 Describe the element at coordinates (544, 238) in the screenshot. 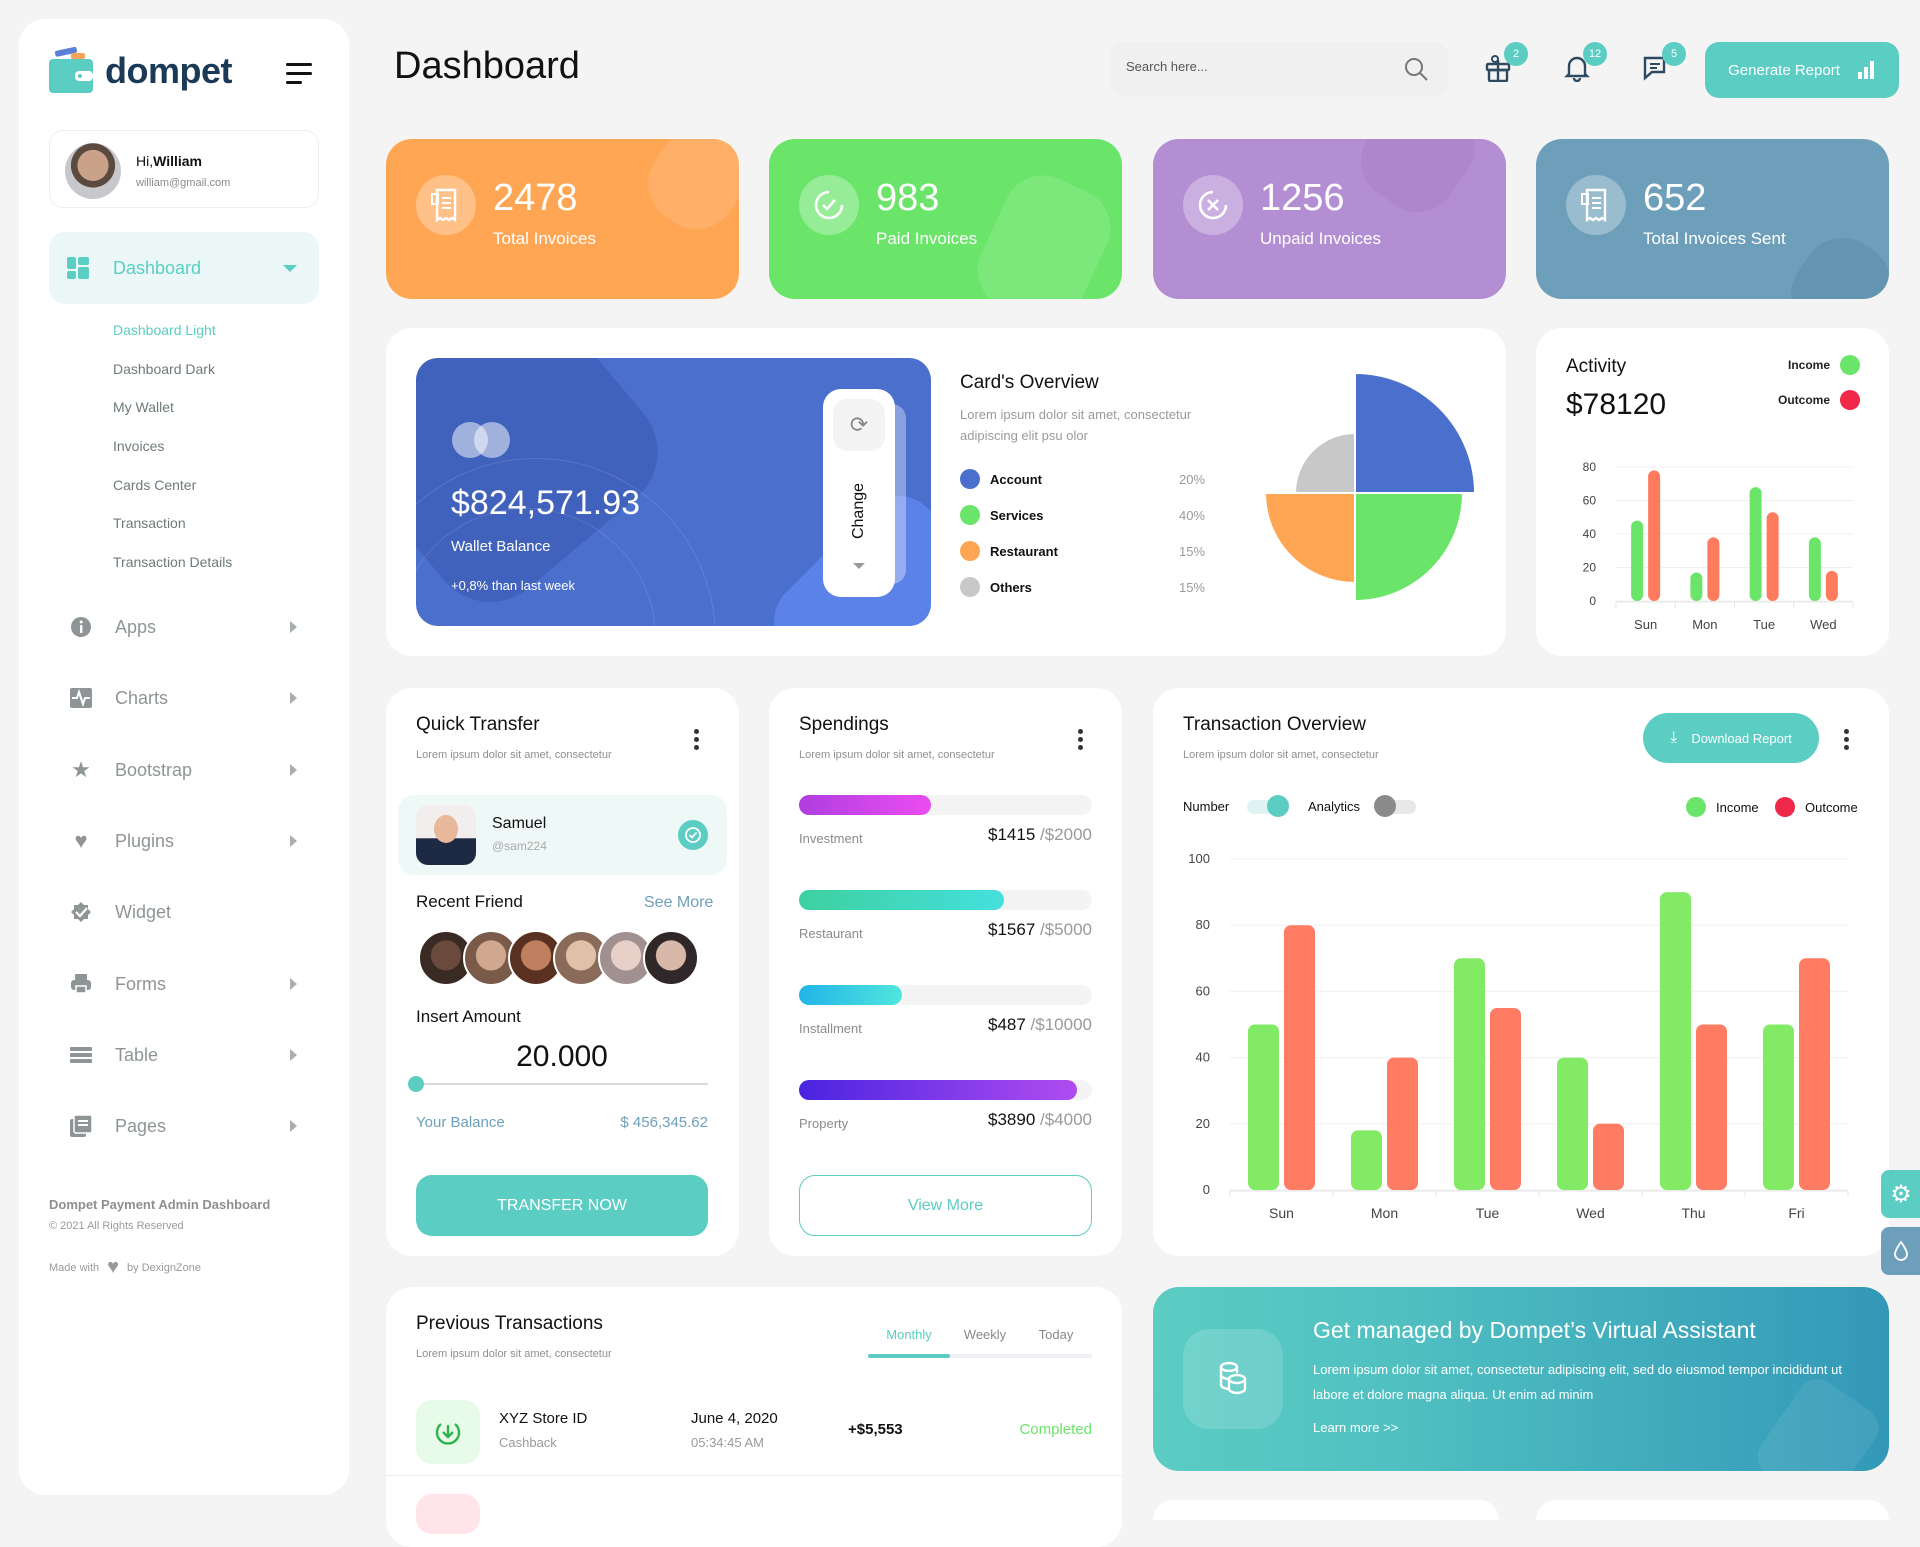

I see `stat-label: Total Invoices` at that location.